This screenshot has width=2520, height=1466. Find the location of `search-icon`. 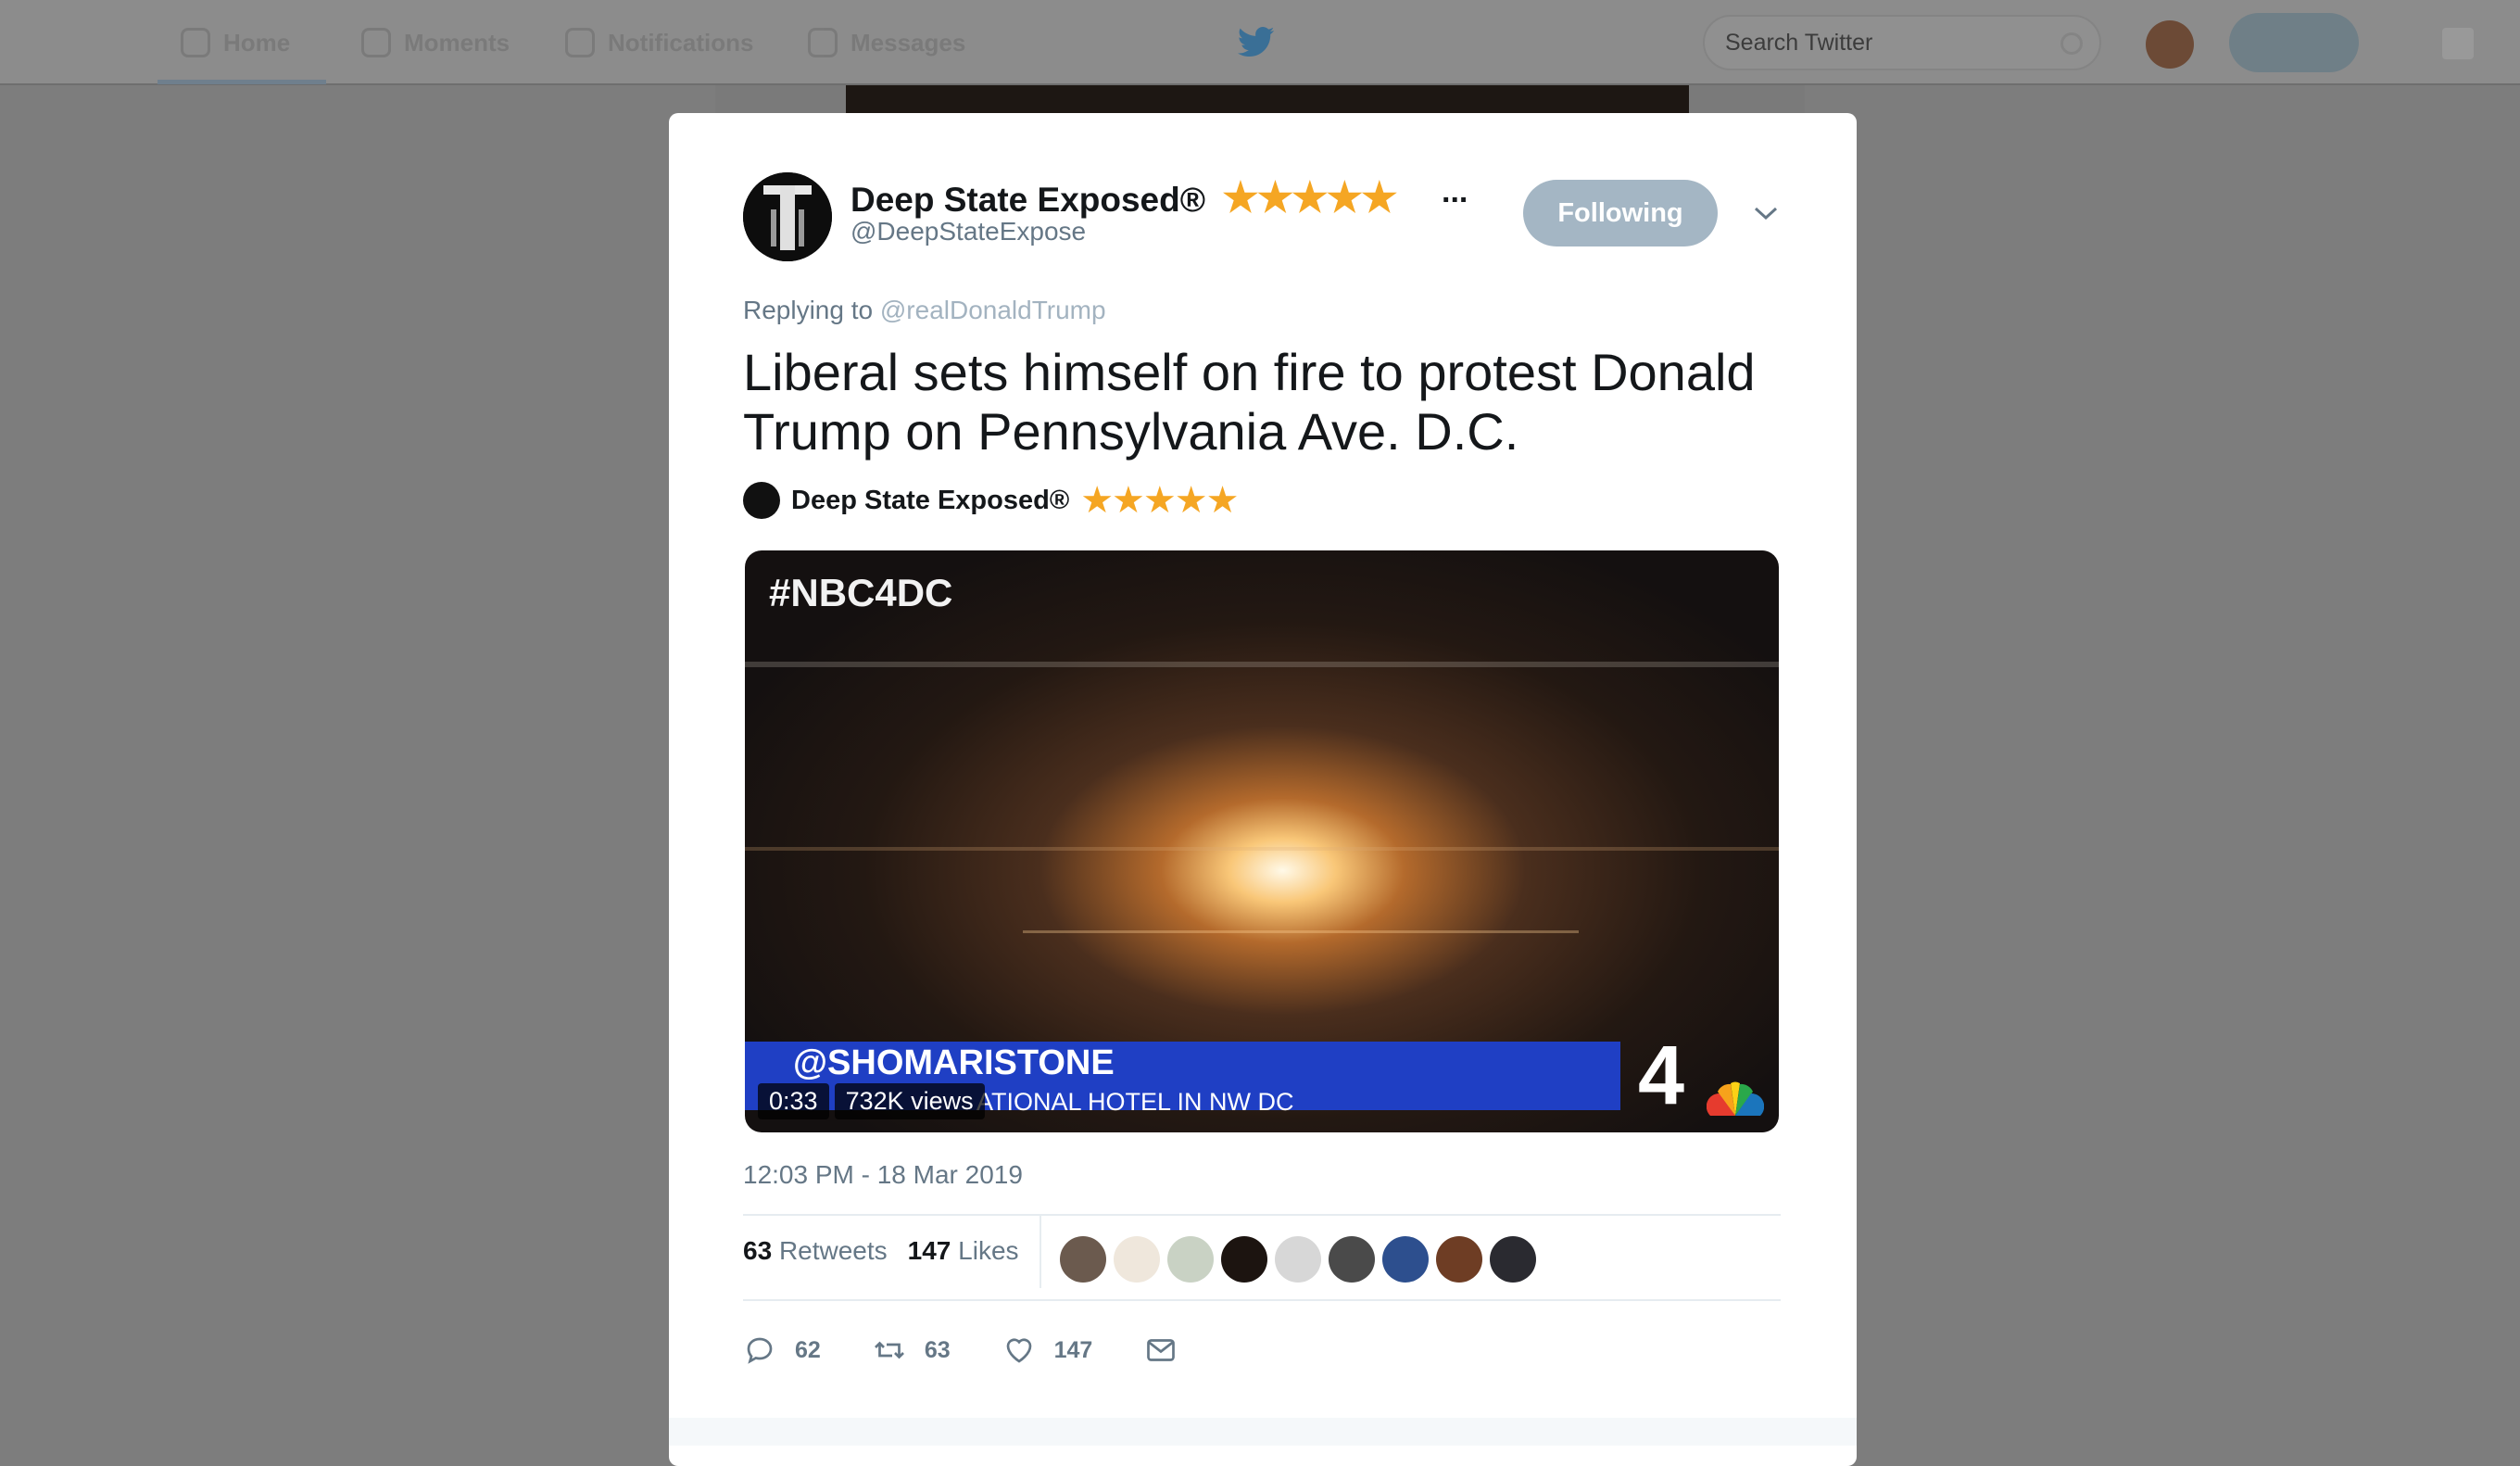

search-icon is located at coordinates (2071, 43).